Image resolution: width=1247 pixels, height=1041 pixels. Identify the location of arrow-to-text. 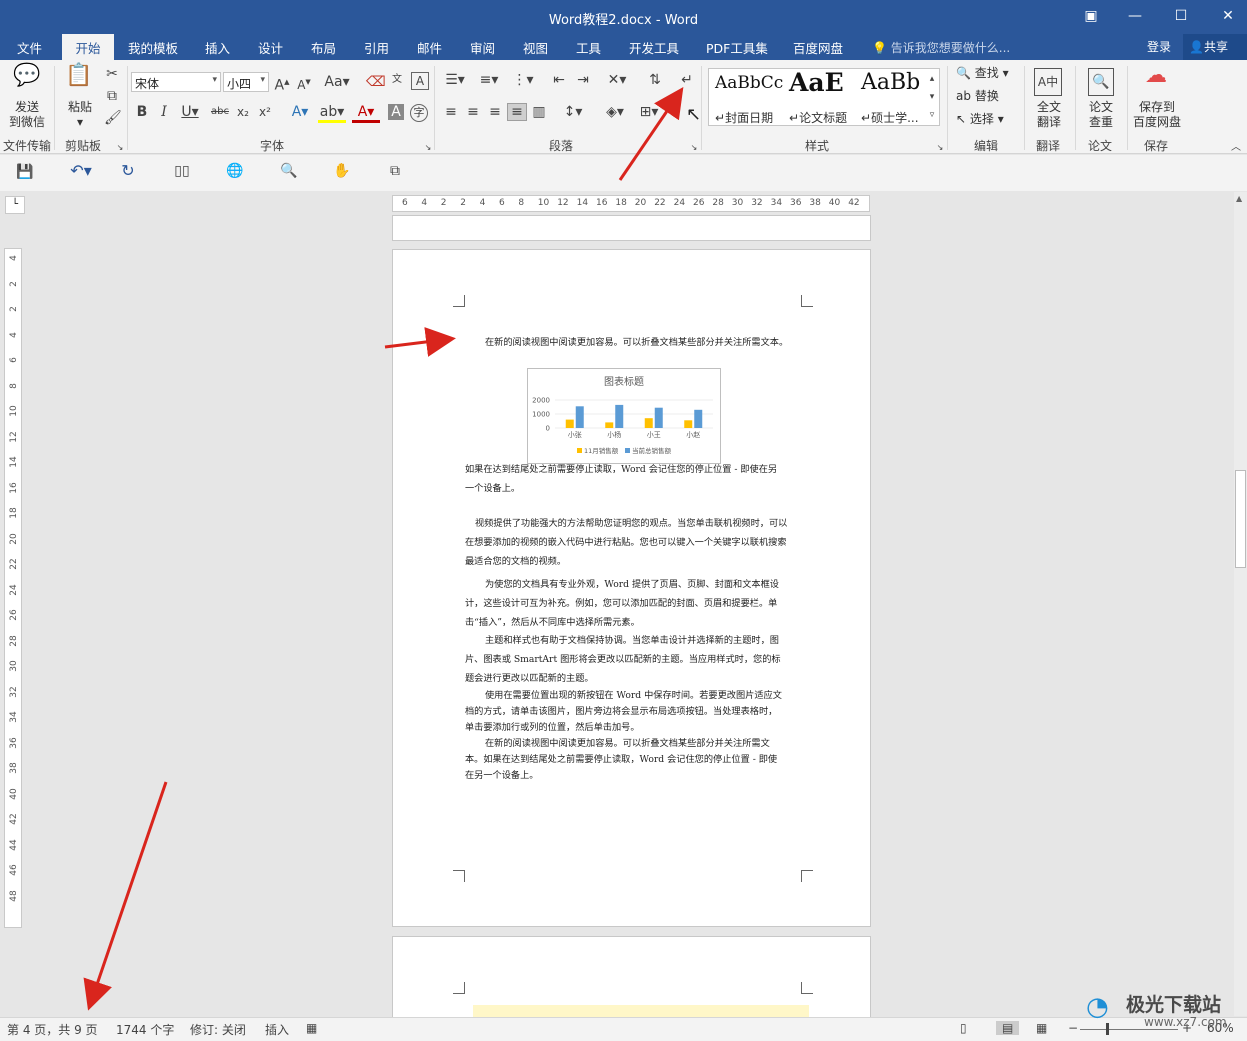
(420, 342).